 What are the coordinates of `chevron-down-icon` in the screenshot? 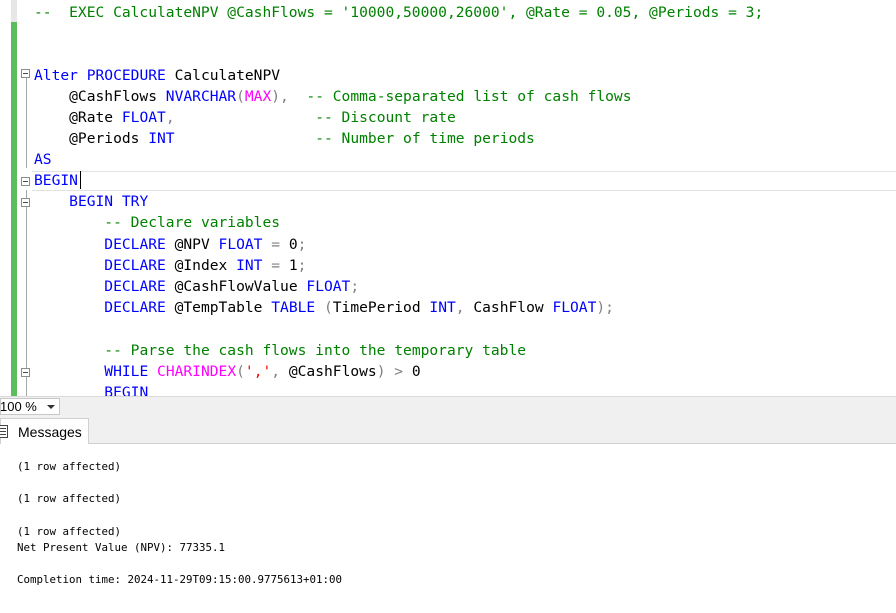 It's located at (51, 407).